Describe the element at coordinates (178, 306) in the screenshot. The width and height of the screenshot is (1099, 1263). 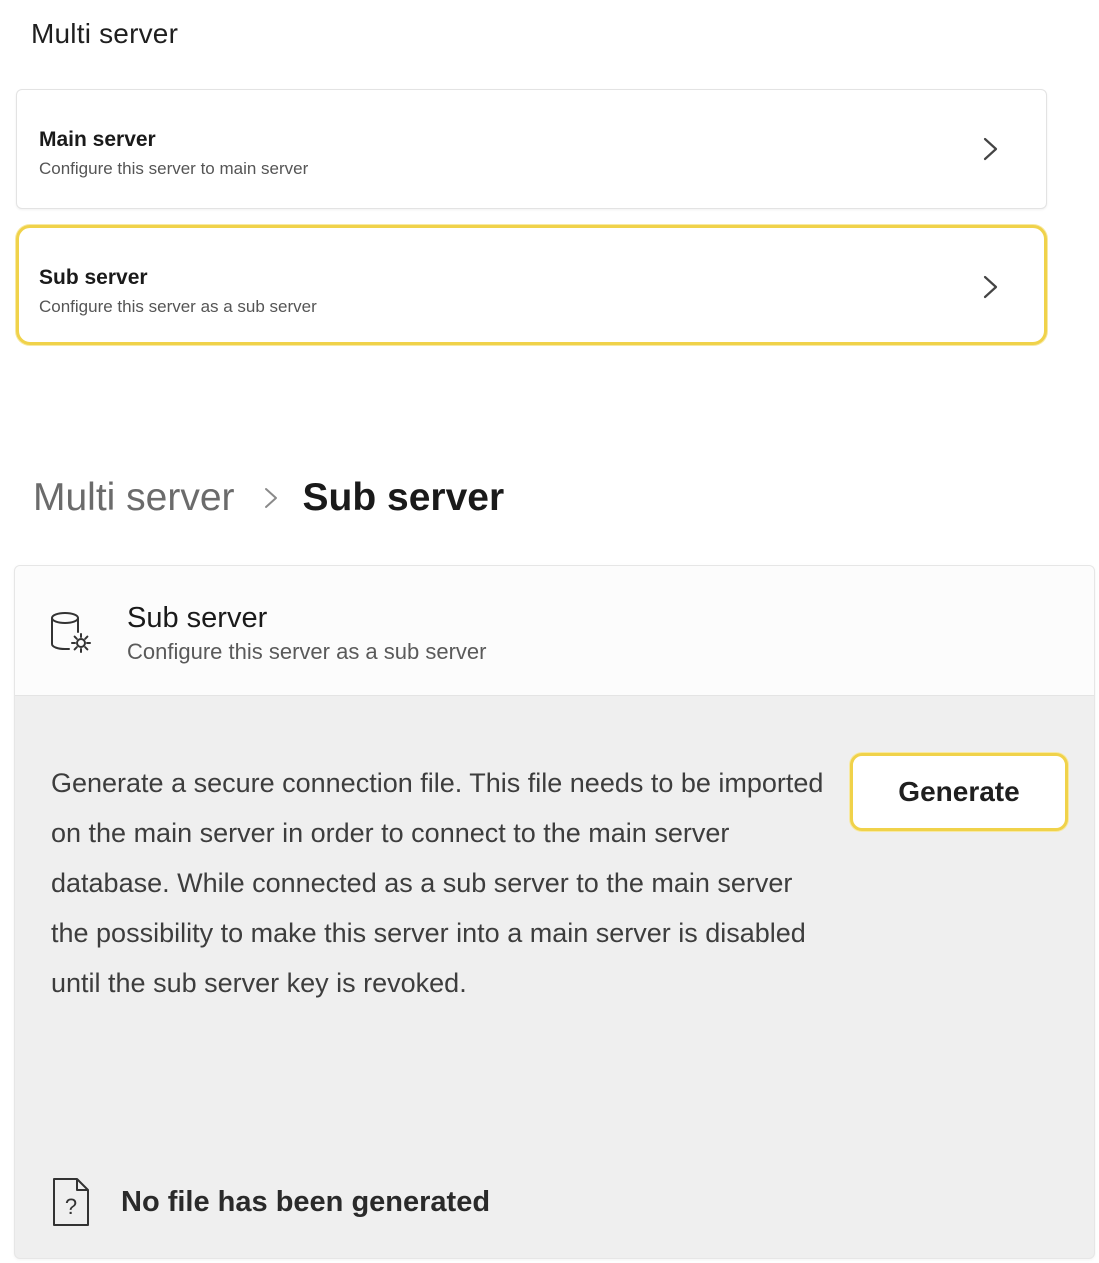
I see `sub-server-subtitle: Configure this server as a sub server` at that location.